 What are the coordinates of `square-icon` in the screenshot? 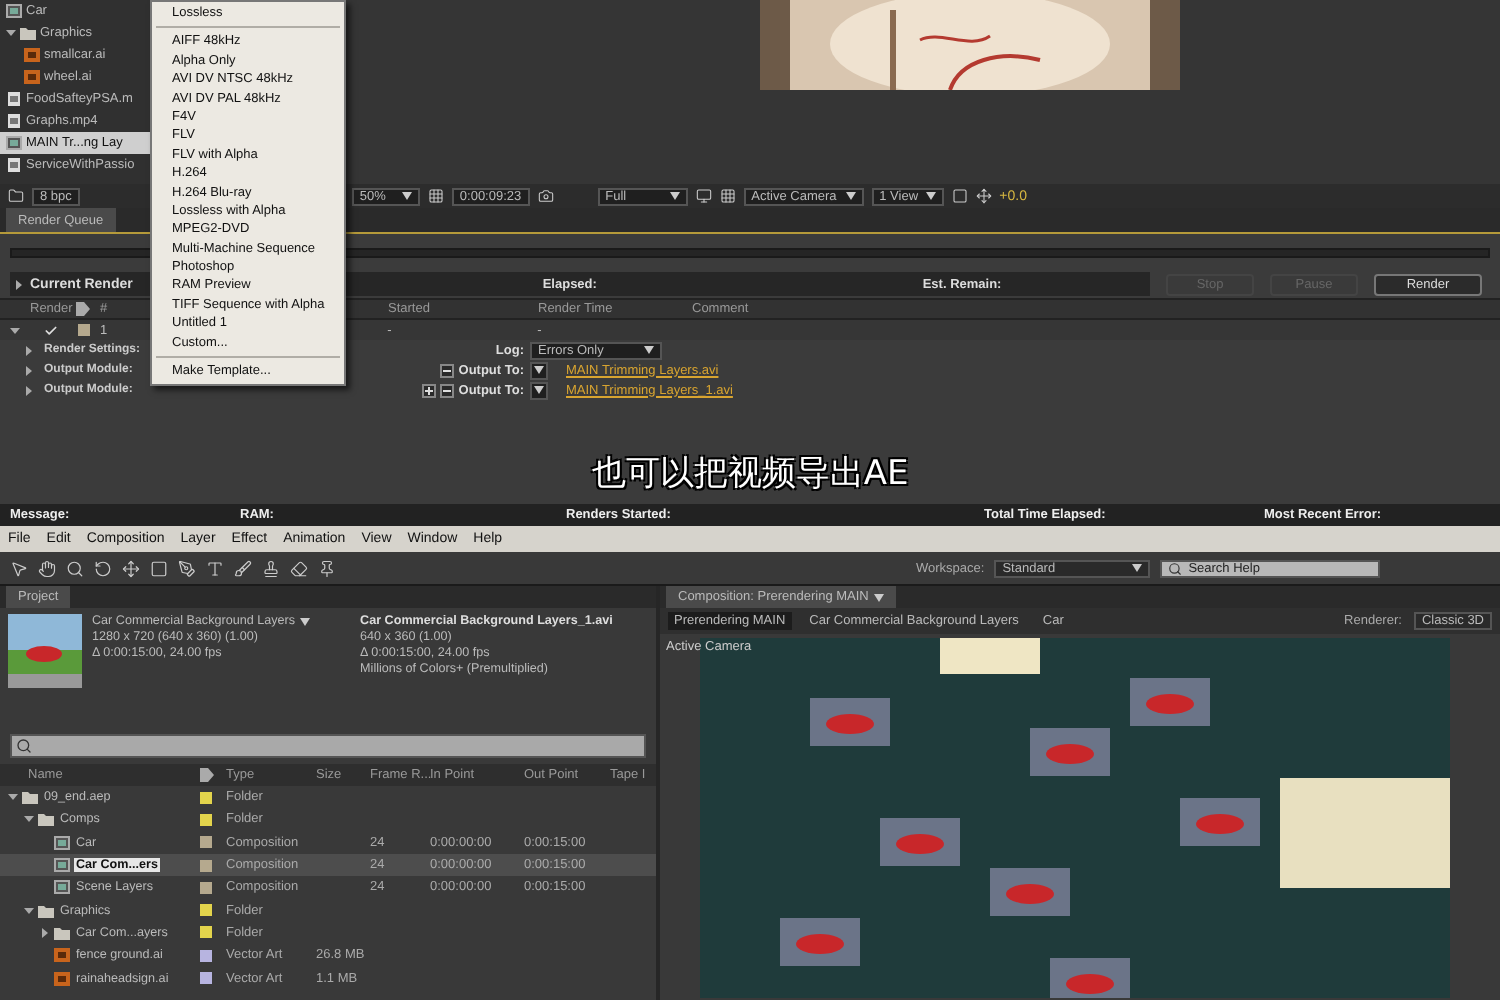 It's located at (959, 196).